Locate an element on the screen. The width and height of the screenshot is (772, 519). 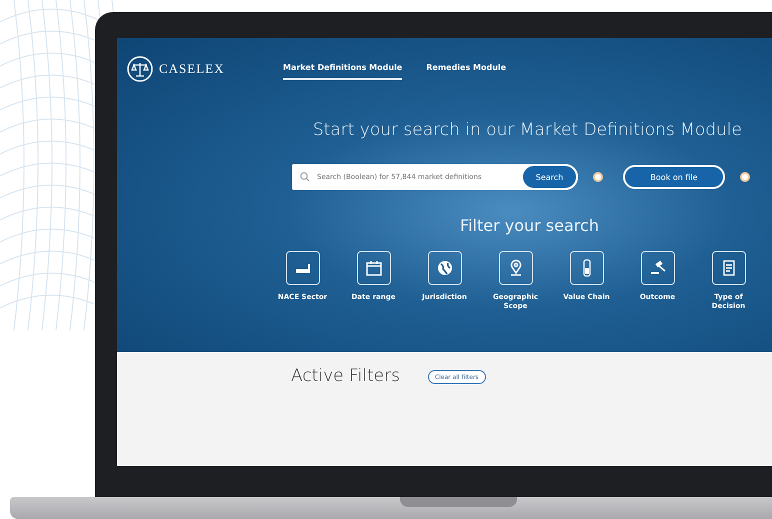
calendar-icon is located at coordinates (373, 268).